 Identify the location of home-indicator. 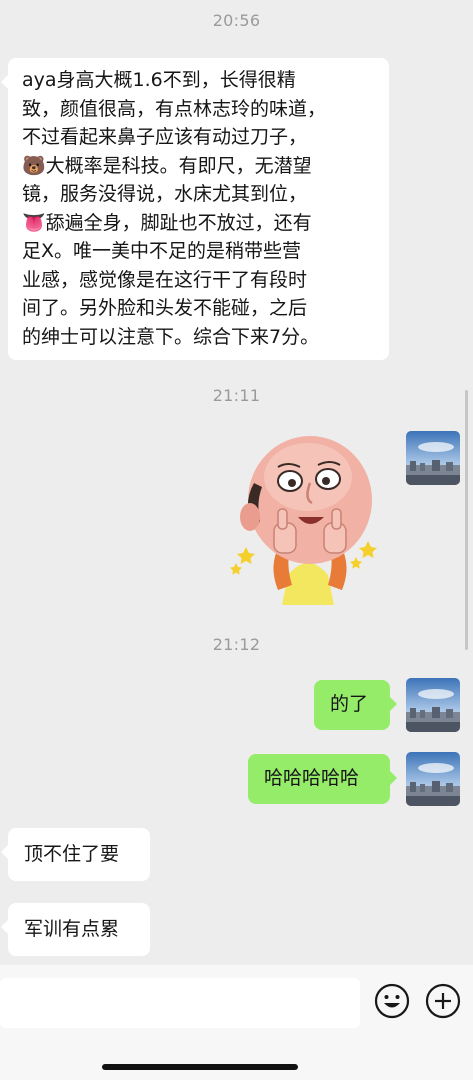
(200, 1067).